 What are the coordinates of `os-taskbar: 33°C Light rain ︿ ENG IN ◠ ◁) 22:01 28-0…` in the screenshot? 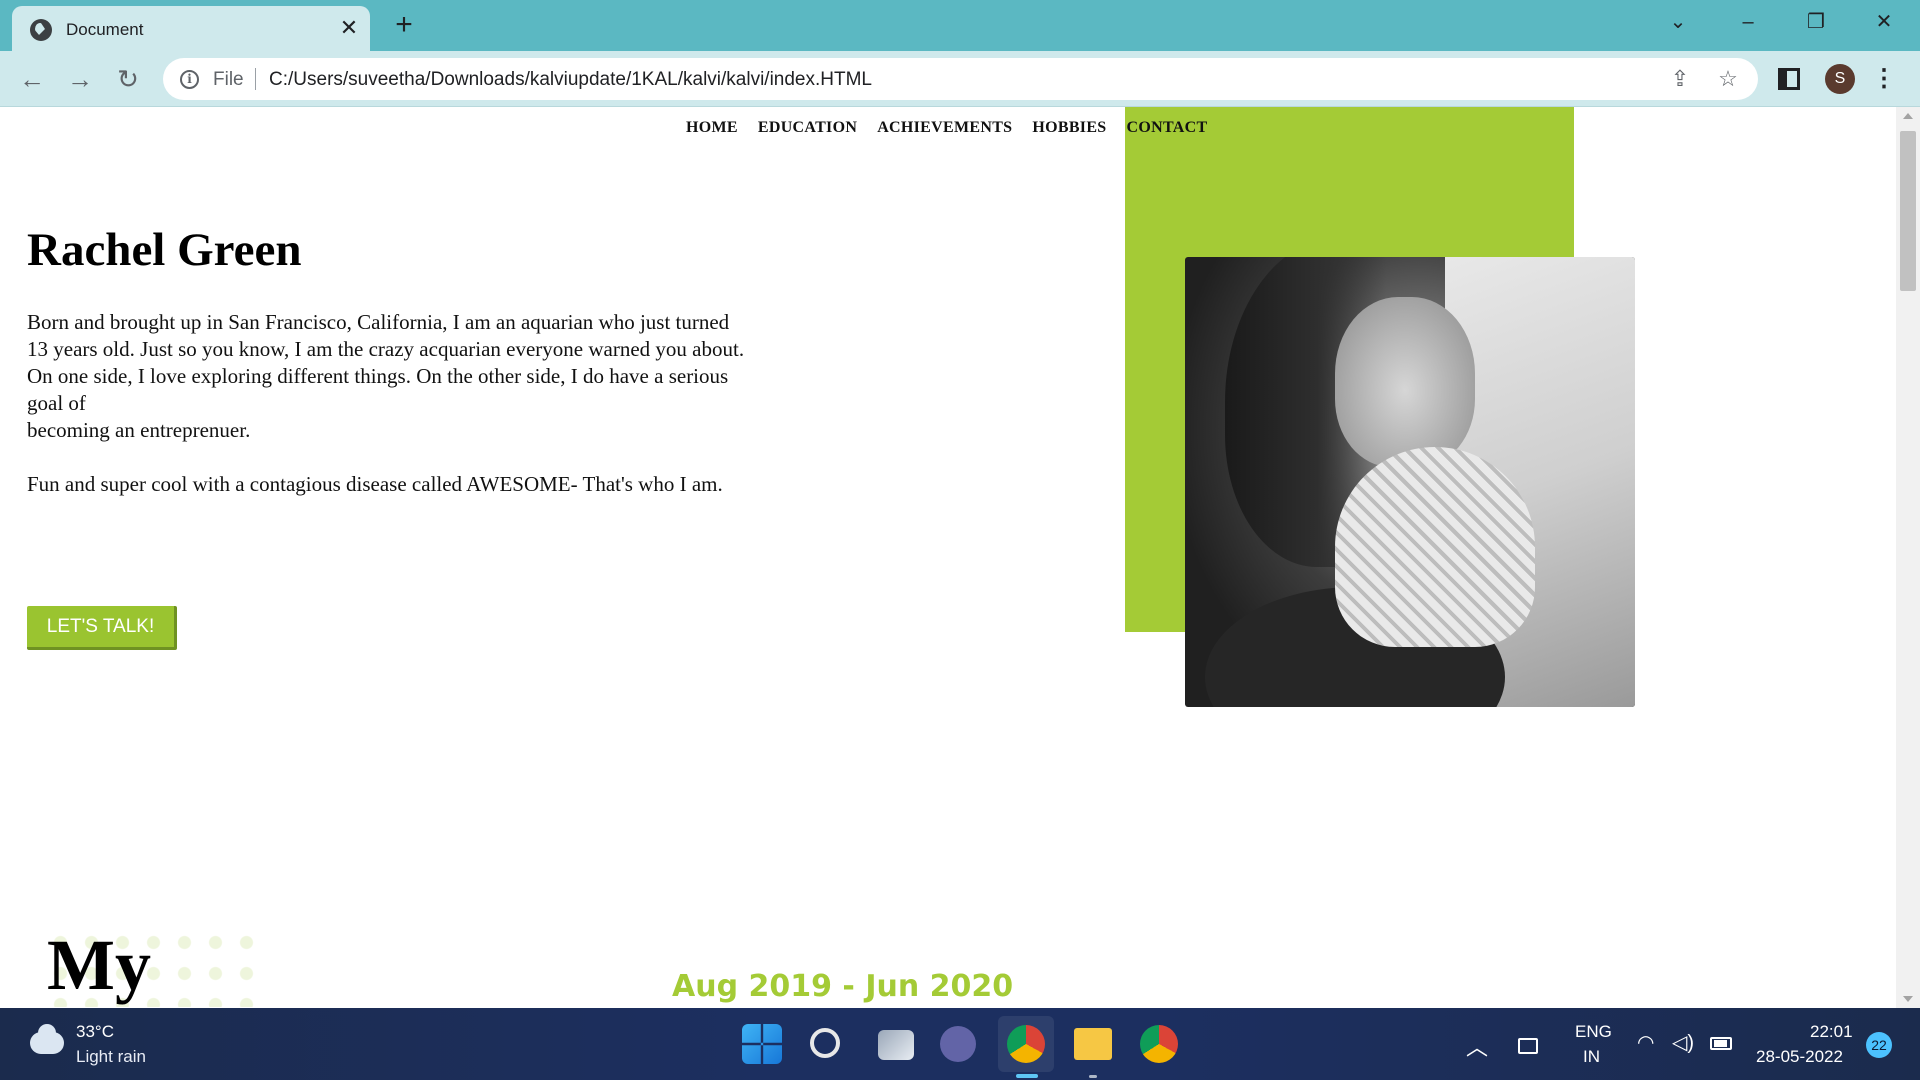 It's located at (960, 1044).